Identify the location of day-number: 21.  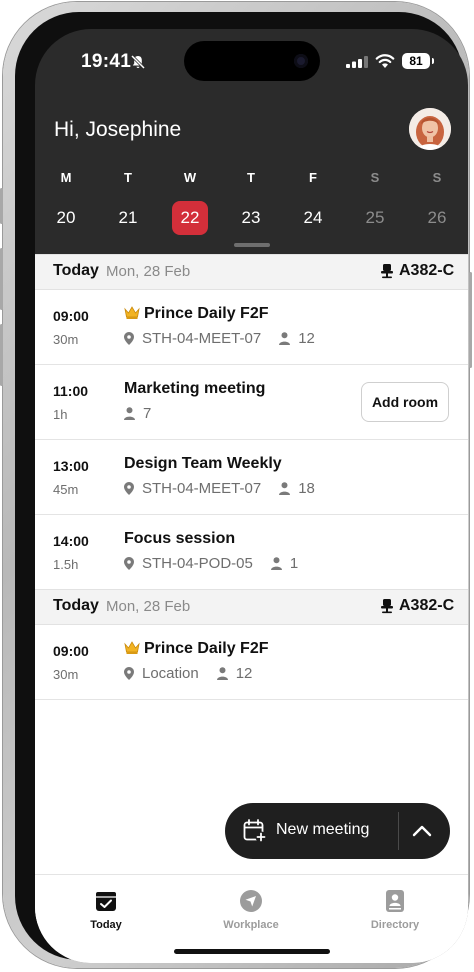
(128, 217).